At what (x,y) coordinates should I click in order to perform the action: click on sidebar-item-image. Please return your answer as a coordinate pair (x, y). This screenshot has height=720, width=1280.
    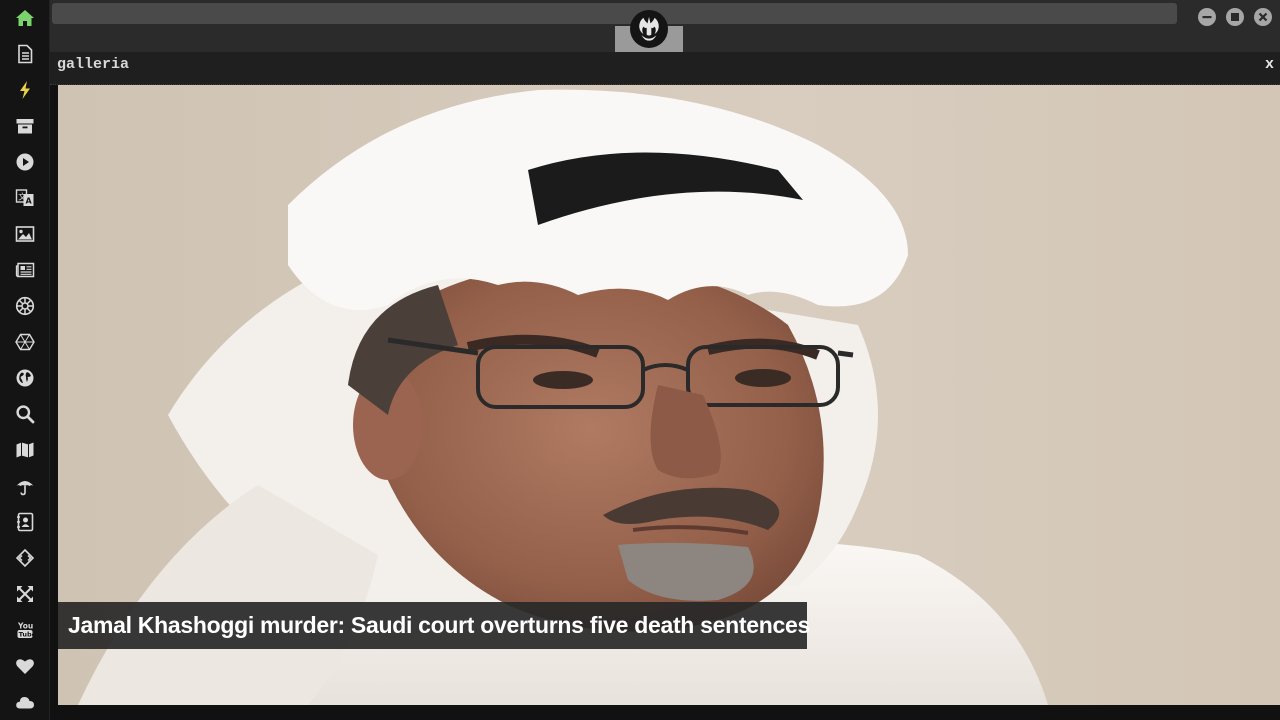
    Looking at the image, I should click on (25, 234).